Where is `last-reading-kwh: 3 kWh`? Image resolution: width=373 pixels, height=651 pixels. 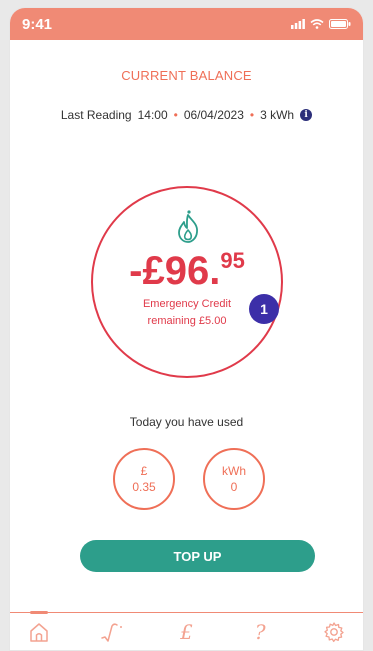
last-reading-kwh: 3 kWh is located at coordinates (277, 115).